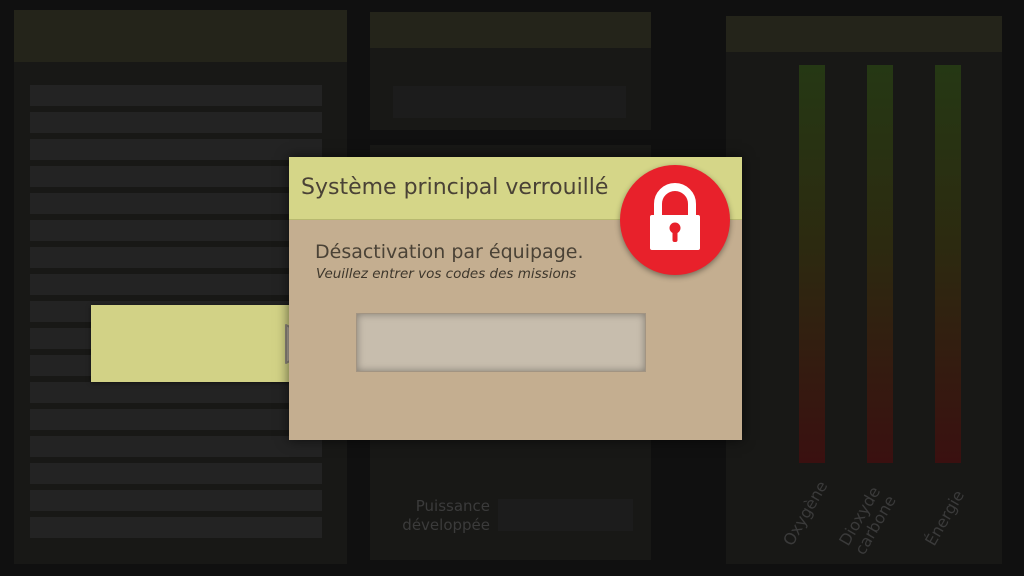 This screenshot has height=576, width=1024. What do you see at coordinates (455, 187) in the screenshot?
I see `dialog-title: Système principal verrouillé` at bounding box center [455, 187].